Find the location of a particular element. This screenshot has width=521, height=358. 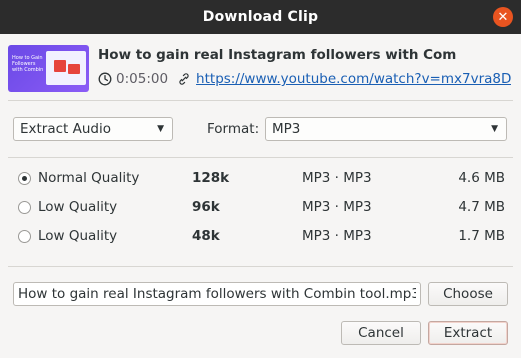

video-thumbnail: How to Gain Followers with Combin is located at coordinates (48, 68).